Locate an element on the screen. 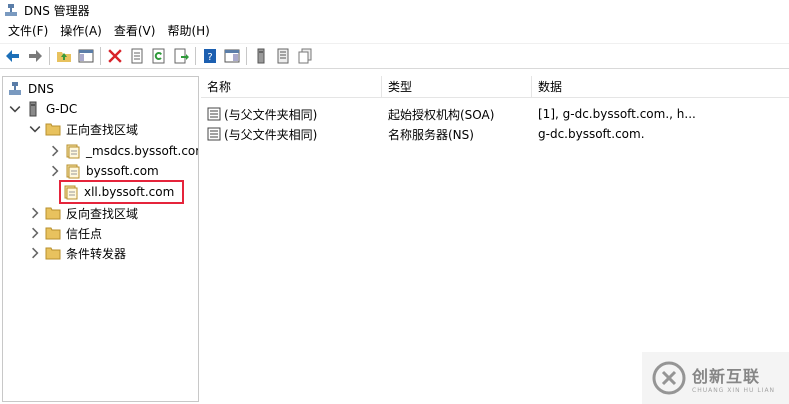 The width and height of the screenshot is (789, 404). copy-icon is located at coordinates (305, 56).